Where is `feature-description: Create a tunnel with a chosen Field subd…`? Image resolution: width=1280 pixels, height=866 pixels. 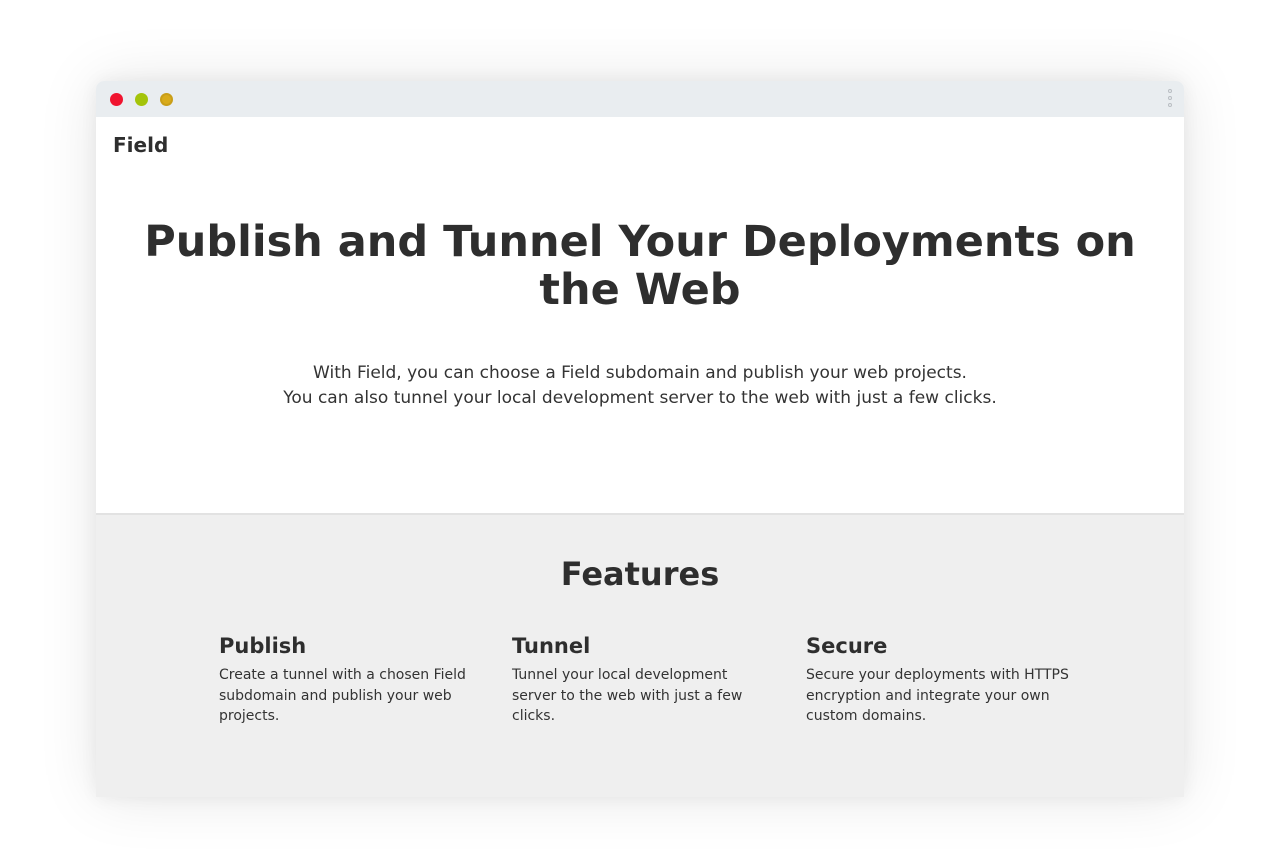
feature-description: Create a tunnel with a chosen Field subd… is located at coordinates (342, 695).